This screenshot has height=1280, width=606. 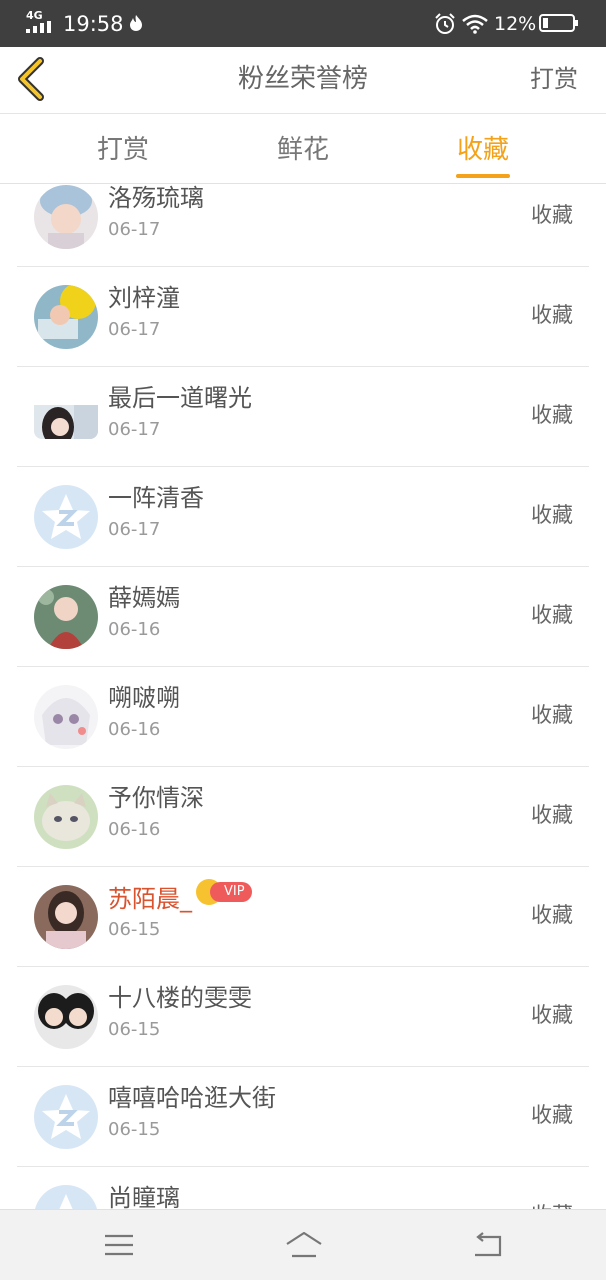 I want to click on vip-badge: VIP, so click(x=224, y=892).